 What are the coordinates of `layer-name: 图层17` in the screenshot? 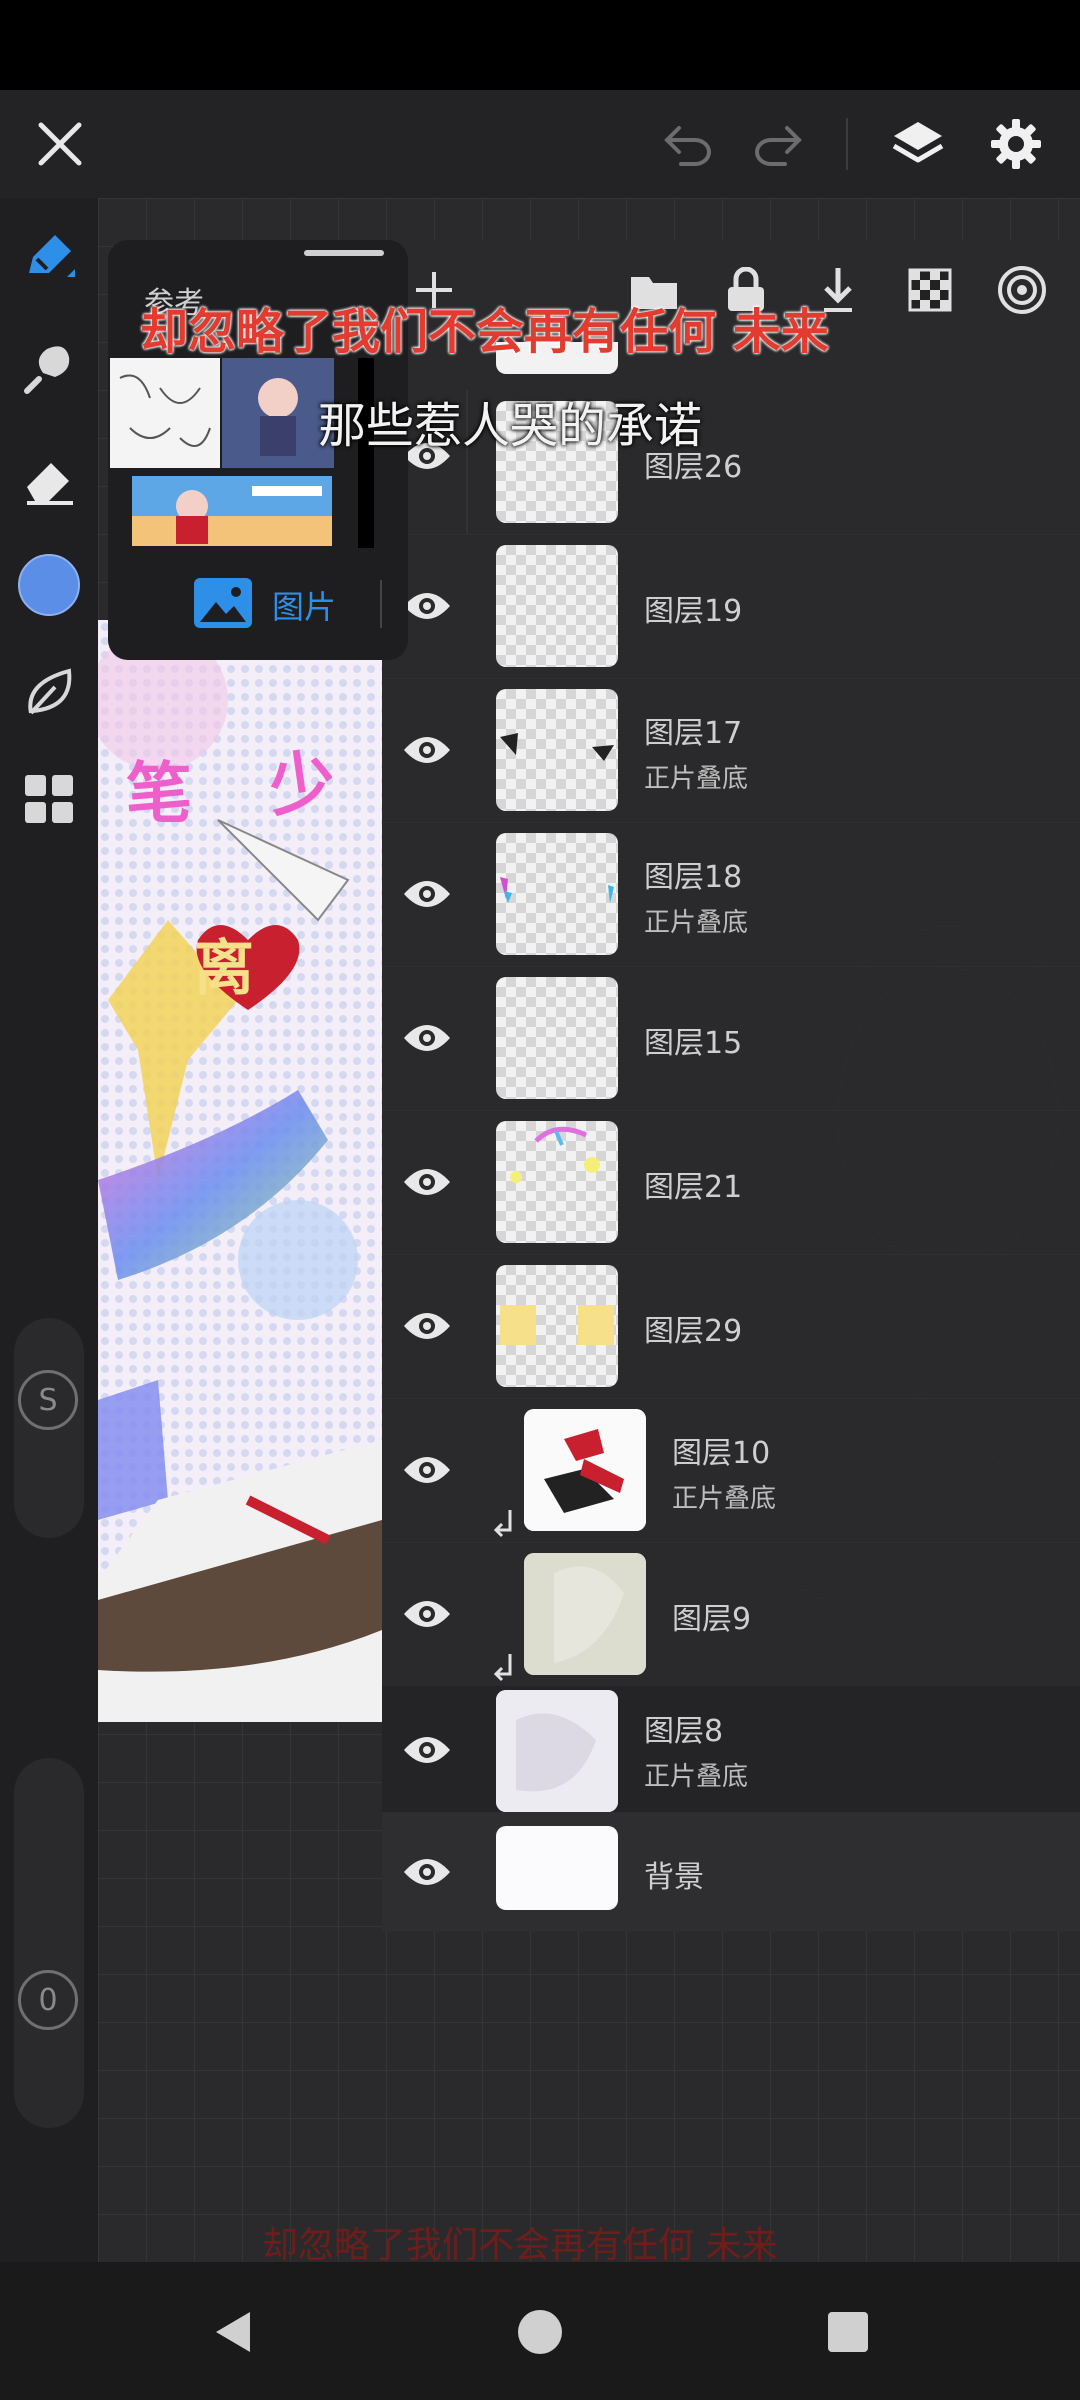 It's located at (693, 733).